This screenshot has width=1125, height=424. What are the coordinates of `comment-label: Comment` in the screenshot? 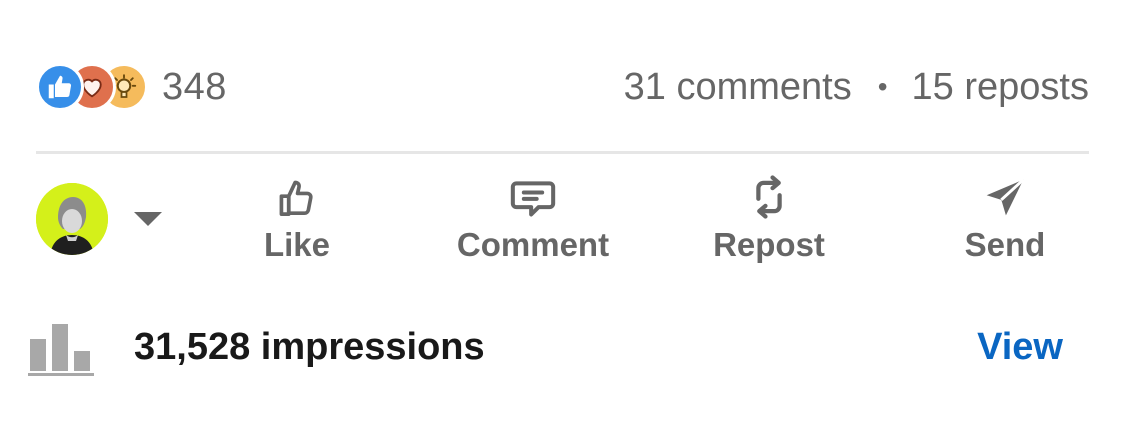 It's located at (533, 244).